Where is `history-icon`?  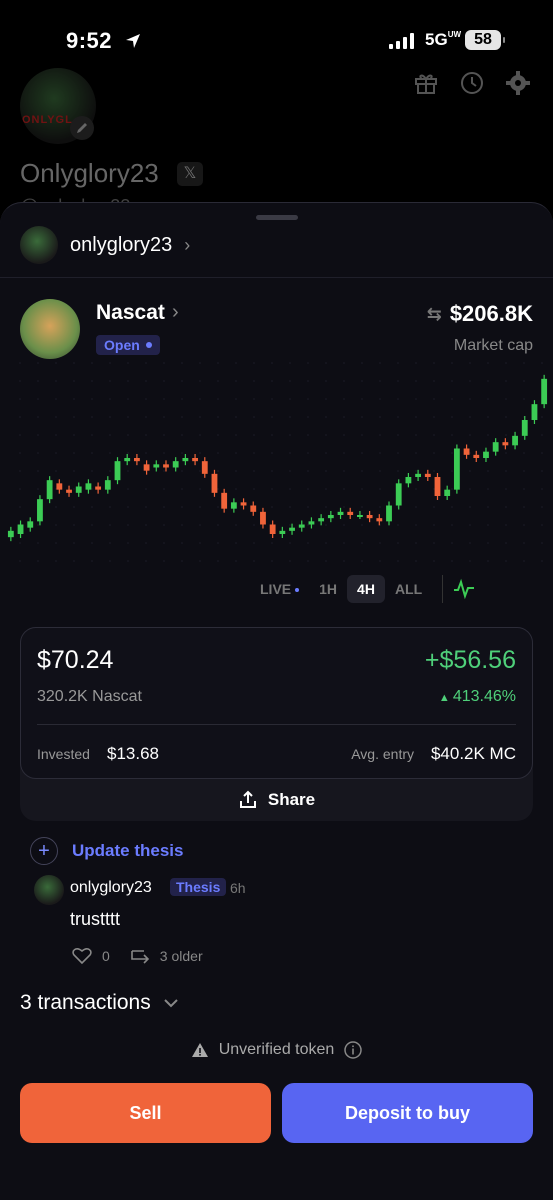
history-icon is located at coordinates (472, 83).